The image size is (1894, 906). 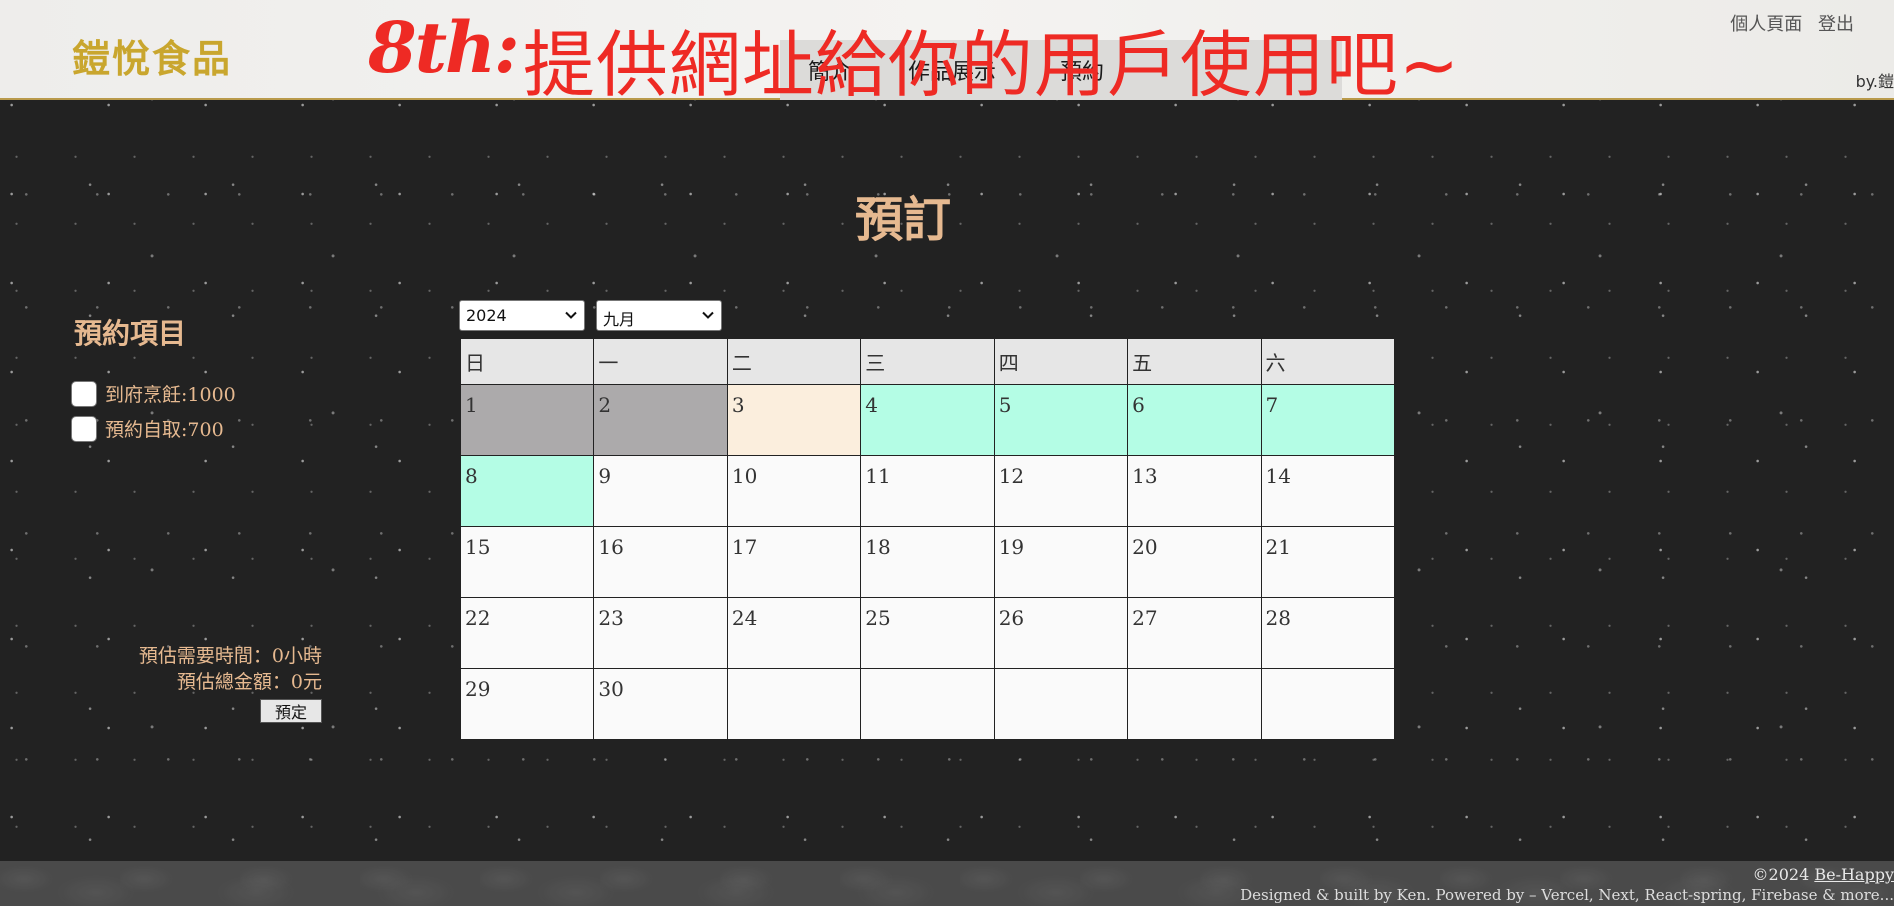 I want to click on copyright-year: ©2024, so click(x=1781, y=874).